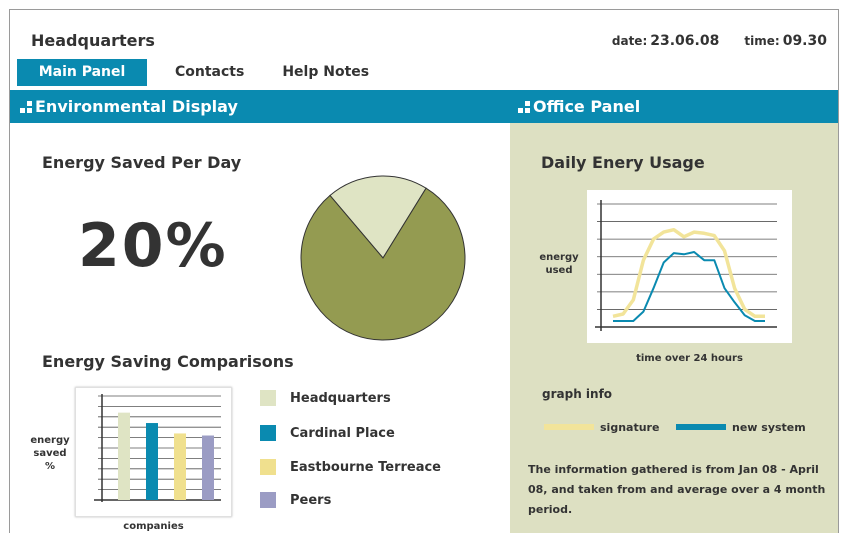  I want to click on comparison-xlabel: companies, so click(153, 526).